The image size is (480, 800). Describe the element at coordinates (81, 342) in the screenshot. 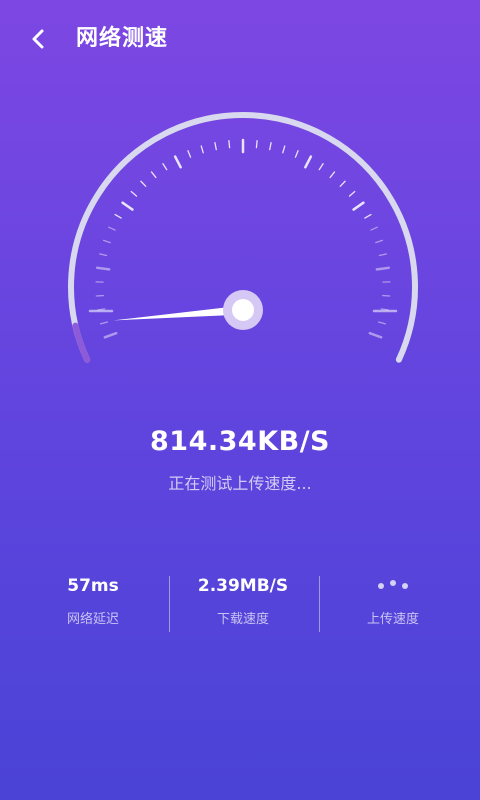

I see `gauge-progress` at that location.